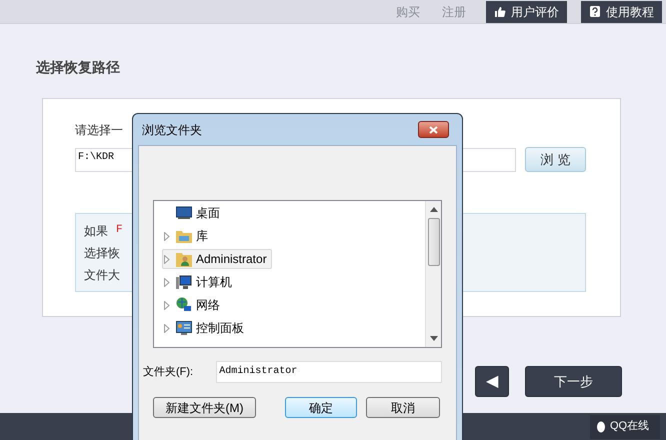 The height and width of the screenshot is (440, 666). Describe the element at coordinates (595, 11) in the screenshot. I see `help-document-icon` at that location.